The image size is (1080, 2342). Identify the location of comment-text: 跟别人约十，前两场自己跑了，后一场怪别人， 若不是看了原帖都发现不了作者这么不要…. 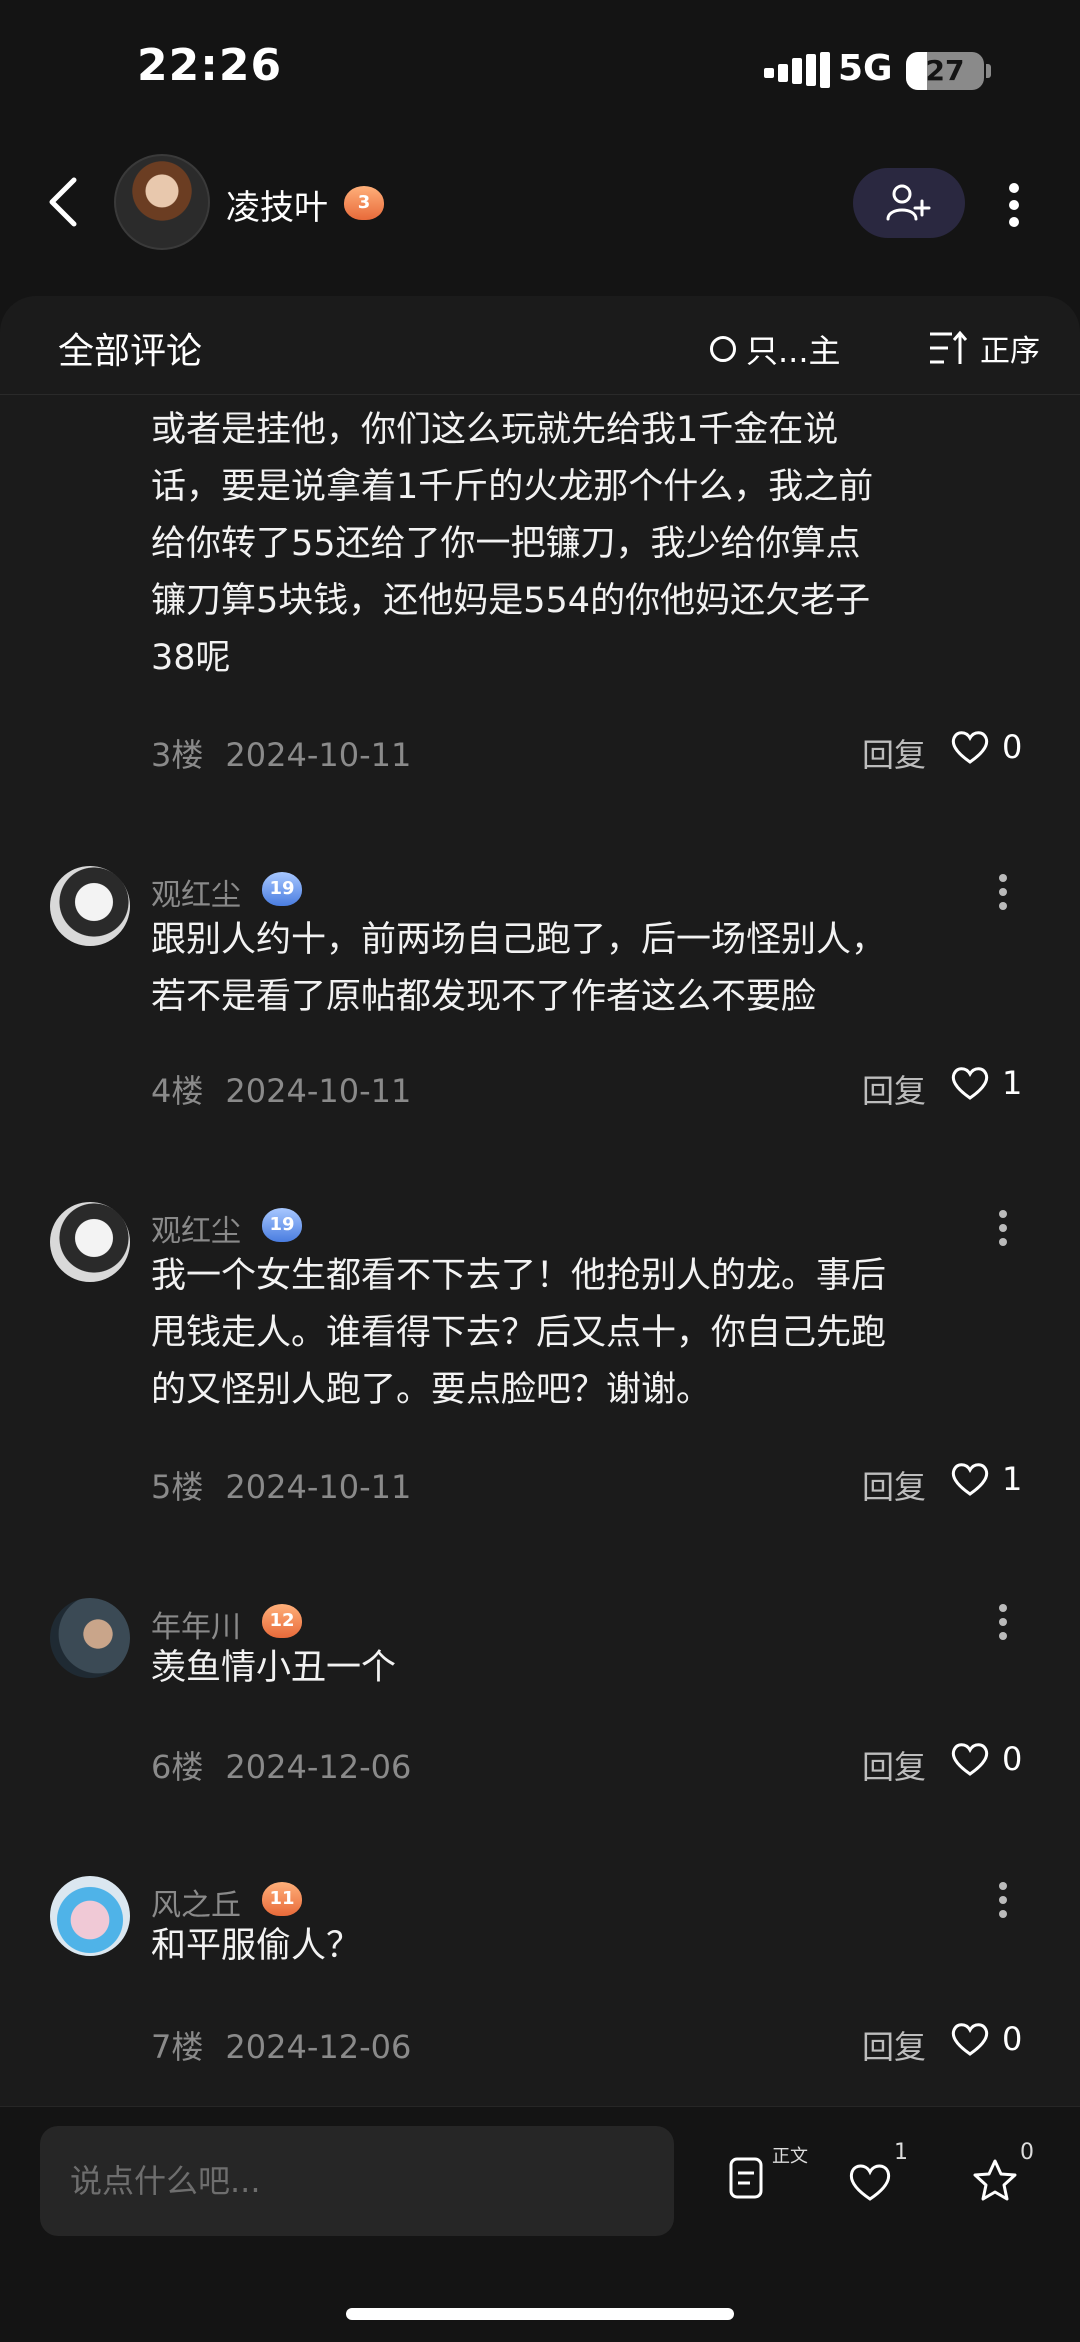
(519, 968).